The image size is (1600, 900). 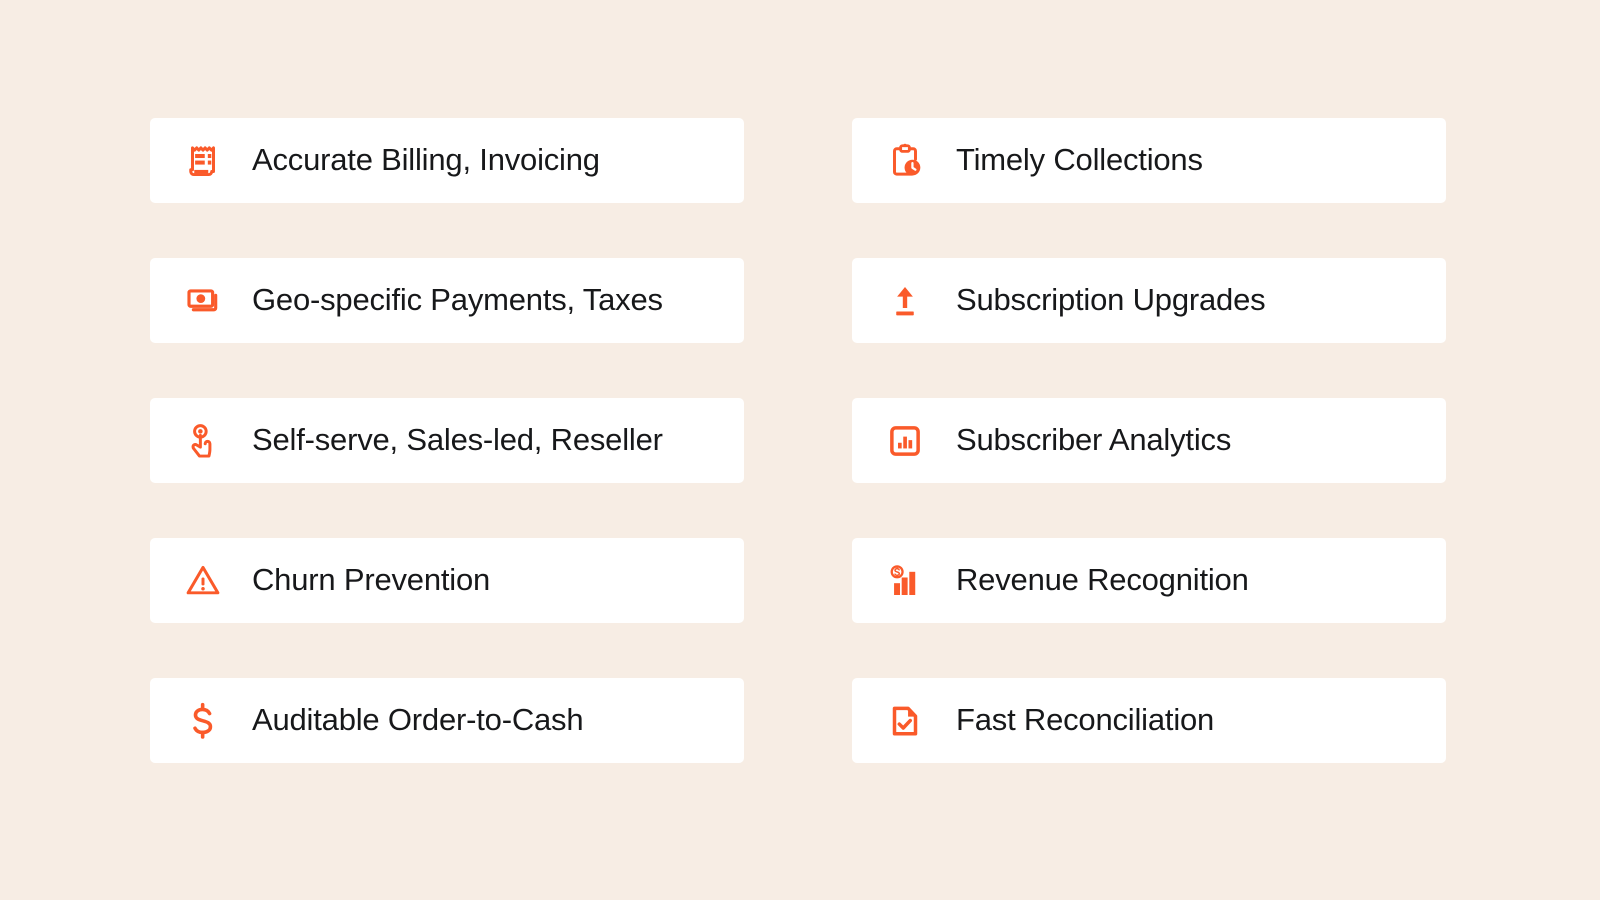 I want to click on feature-card-churn-prevention: Churn Prevention, so click(x=447, y=580).